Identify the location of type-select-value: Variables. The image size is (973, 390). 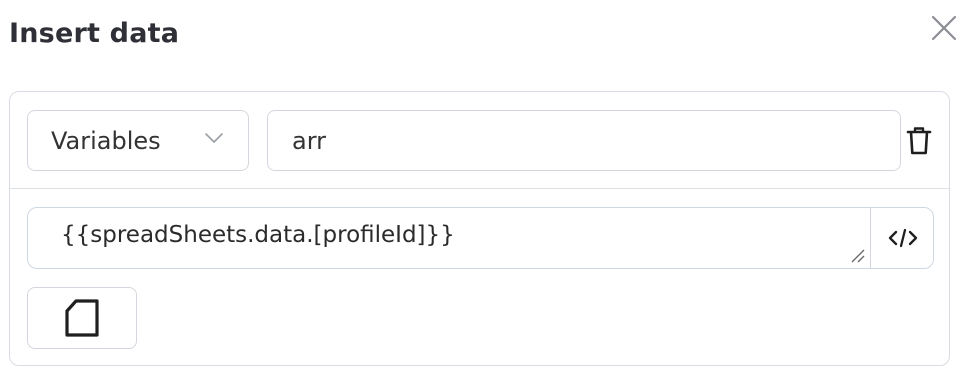
(106, 140).